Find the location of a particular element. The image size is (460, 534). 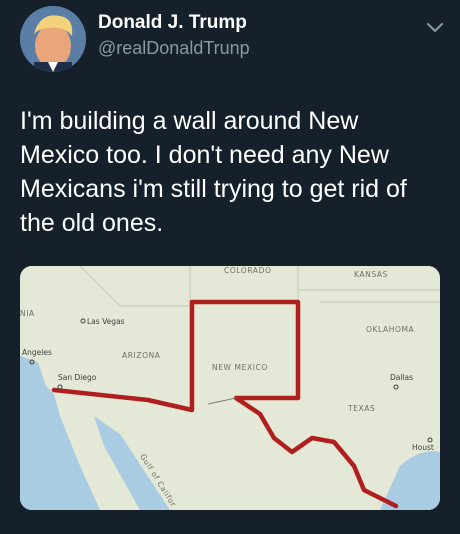

profile-photo-icon is located at coordinates (53, 39).